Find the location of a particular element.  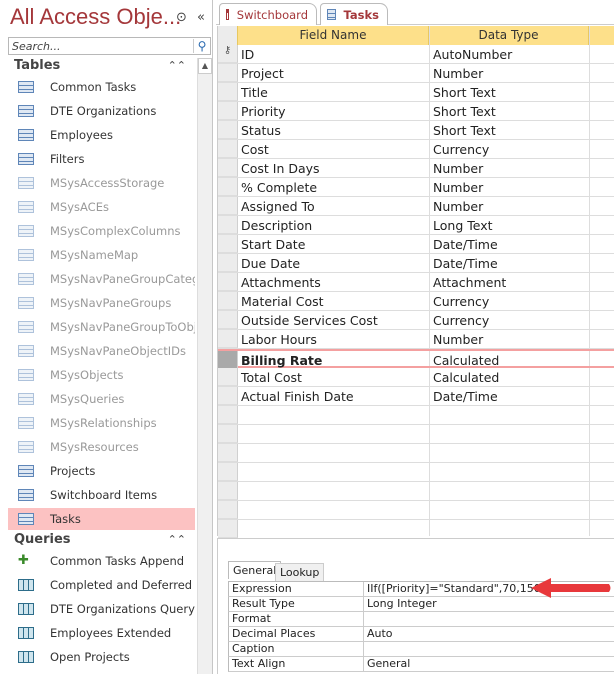

nav-item: Filters is located at coordinates (101, 159).